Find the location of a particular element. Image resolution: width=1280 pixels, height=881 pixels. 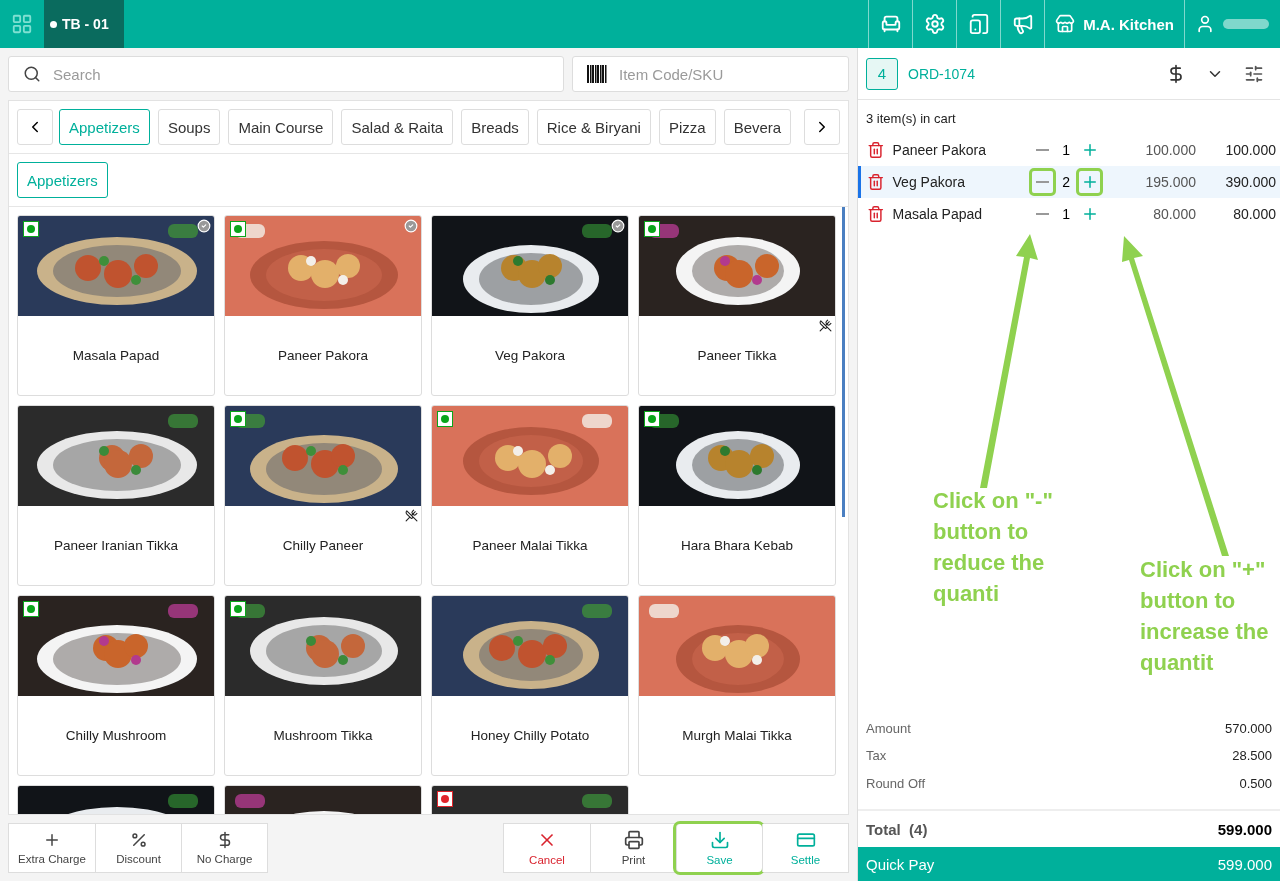

cart-item-name: Paneer Pakora is located at coordinates (939, 150).